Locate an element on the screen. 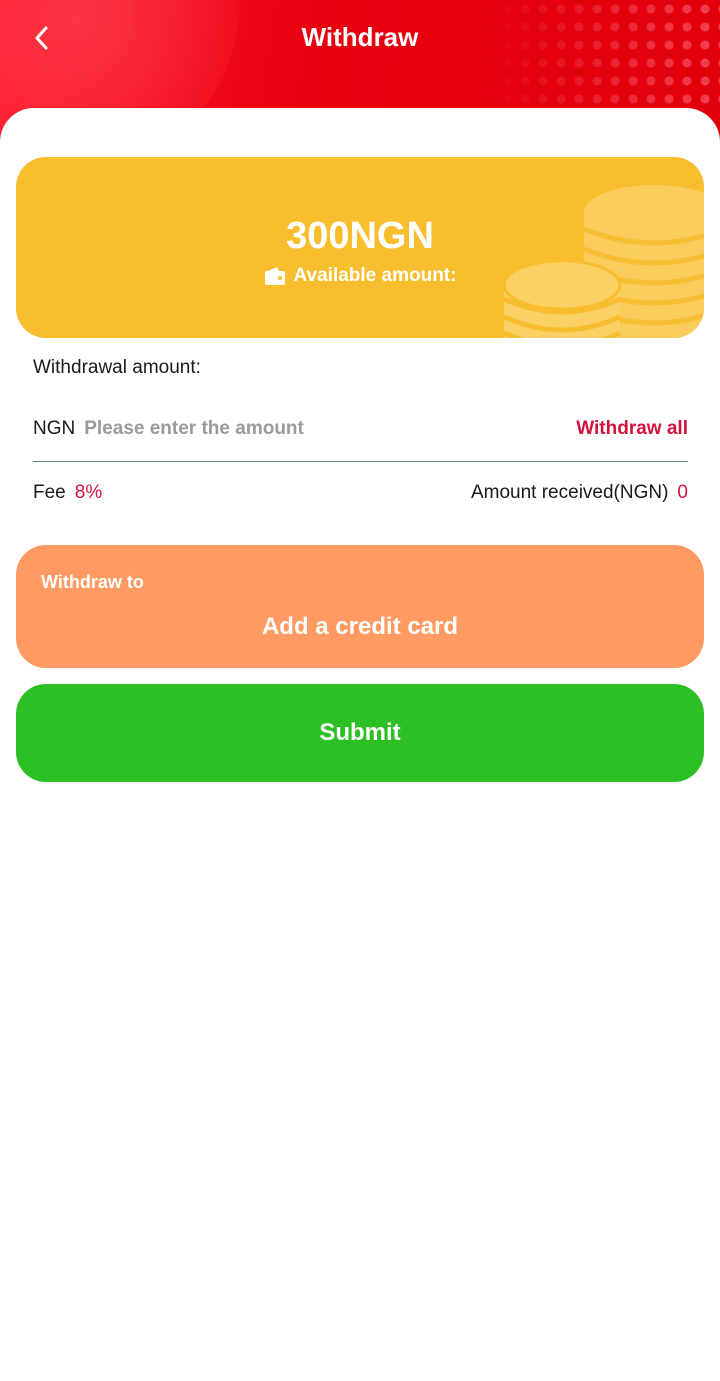  withdraw-to-label: Withdraw to is located at coordinates (92, 582).